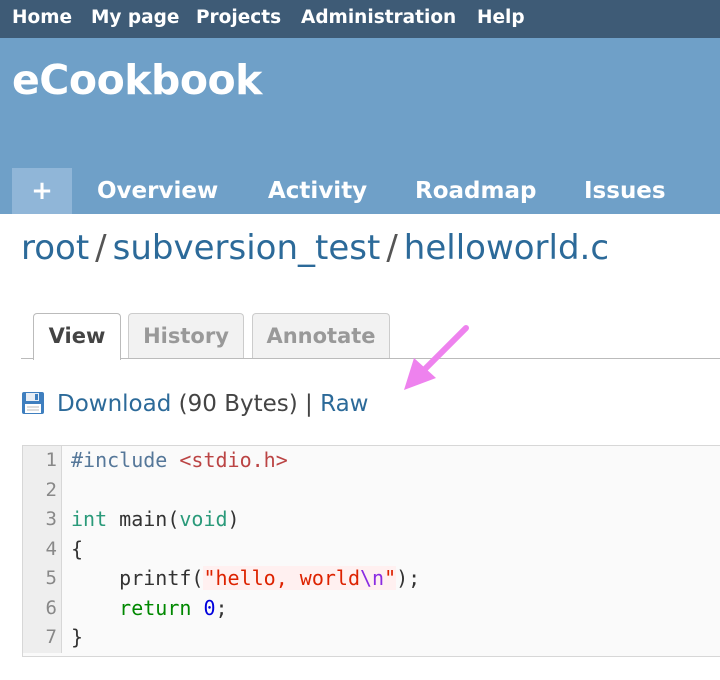 The image size is (720, 680). Describe the element at coordinates (371, 461) in the screenshot. I see `code-line: 1 #include <stdio.h>` at that location.